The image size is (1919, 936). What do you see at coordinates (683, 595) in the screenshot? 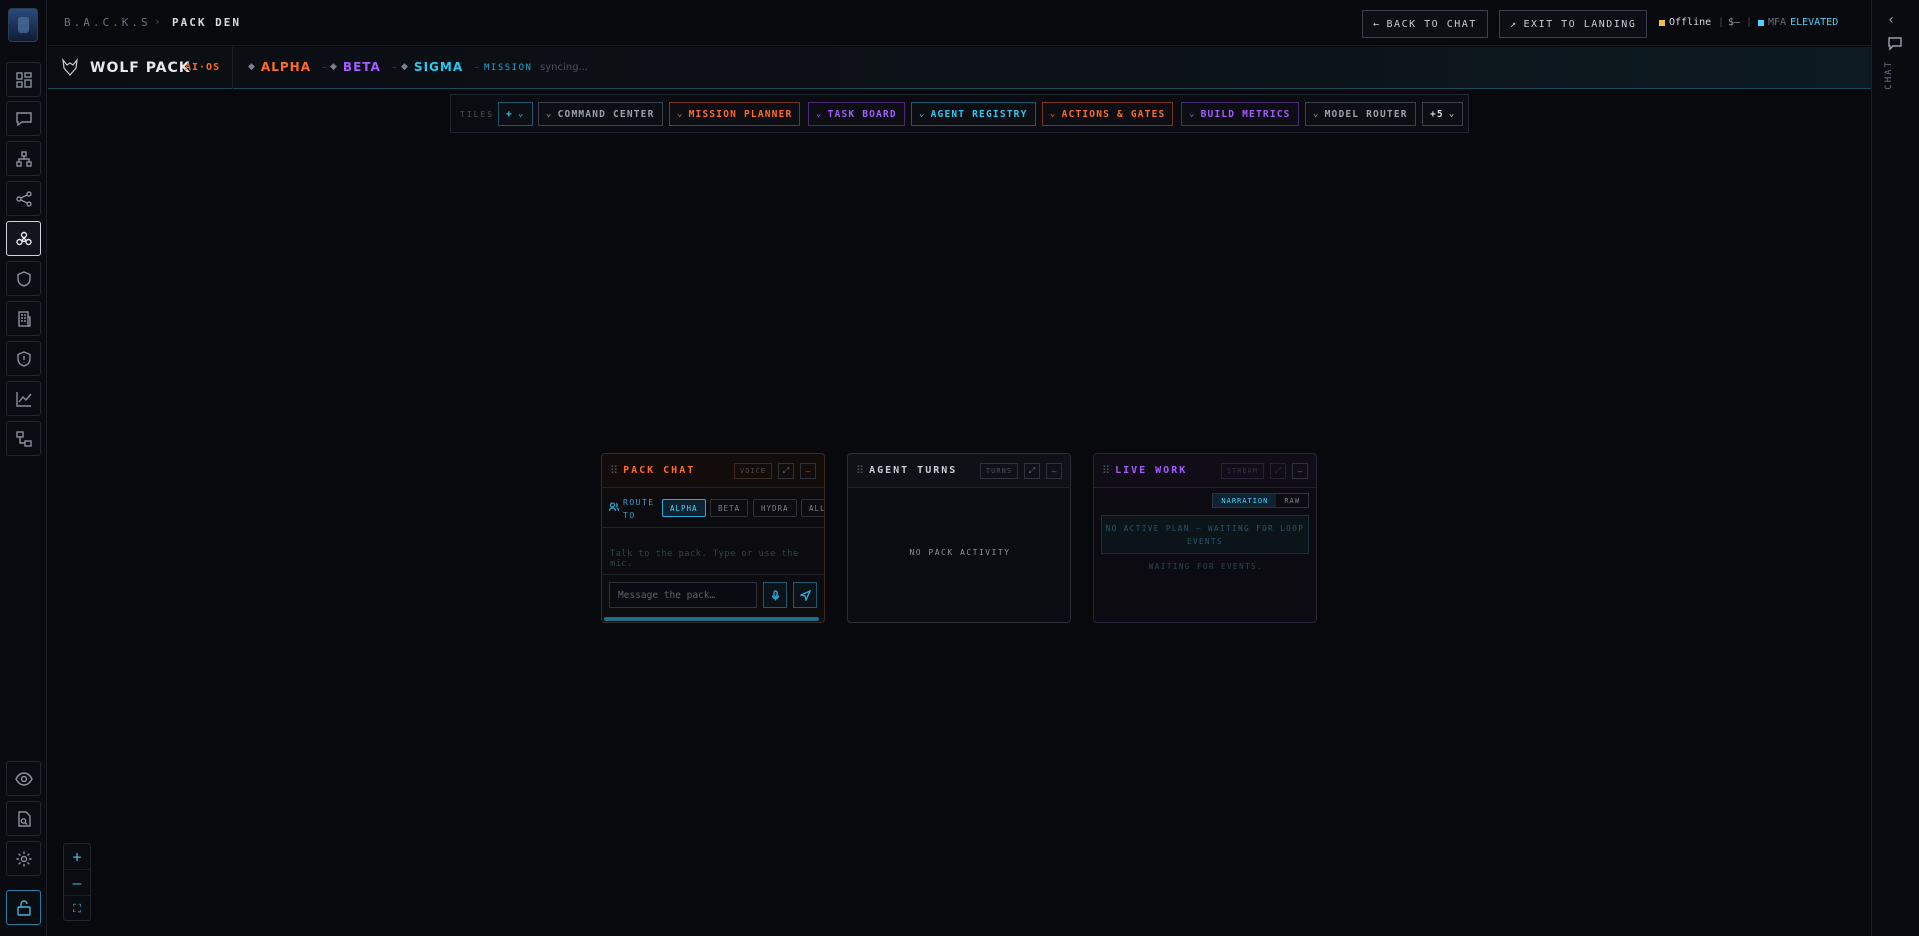
I see `message-input` at bounding box center [683, 595].